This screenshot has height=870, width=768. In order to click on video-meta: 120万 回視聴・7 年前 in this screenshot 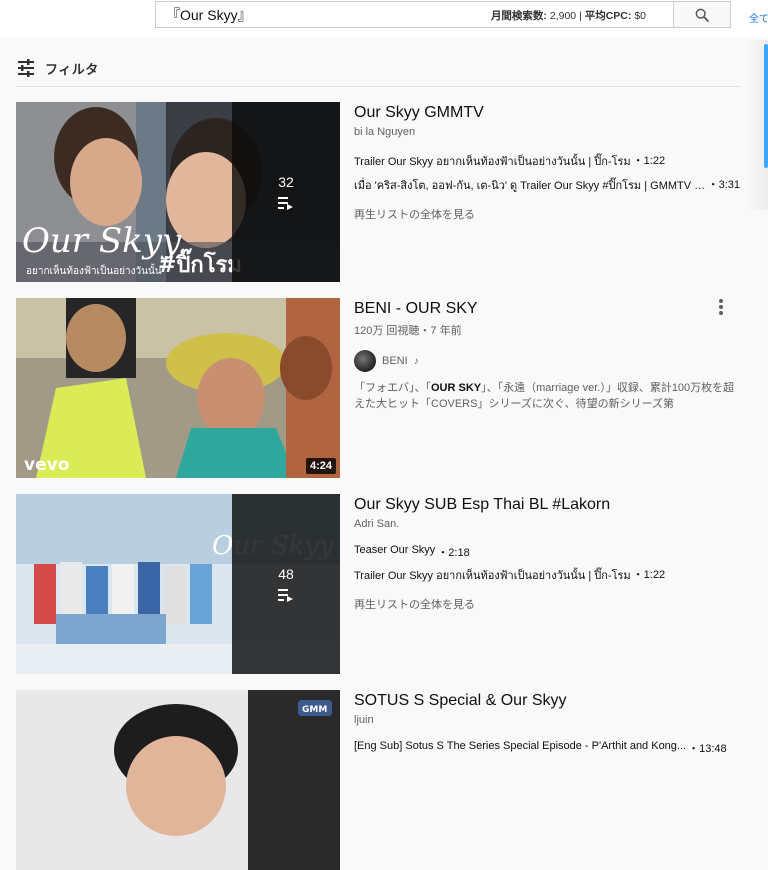, I will do `click(408, 331)`.